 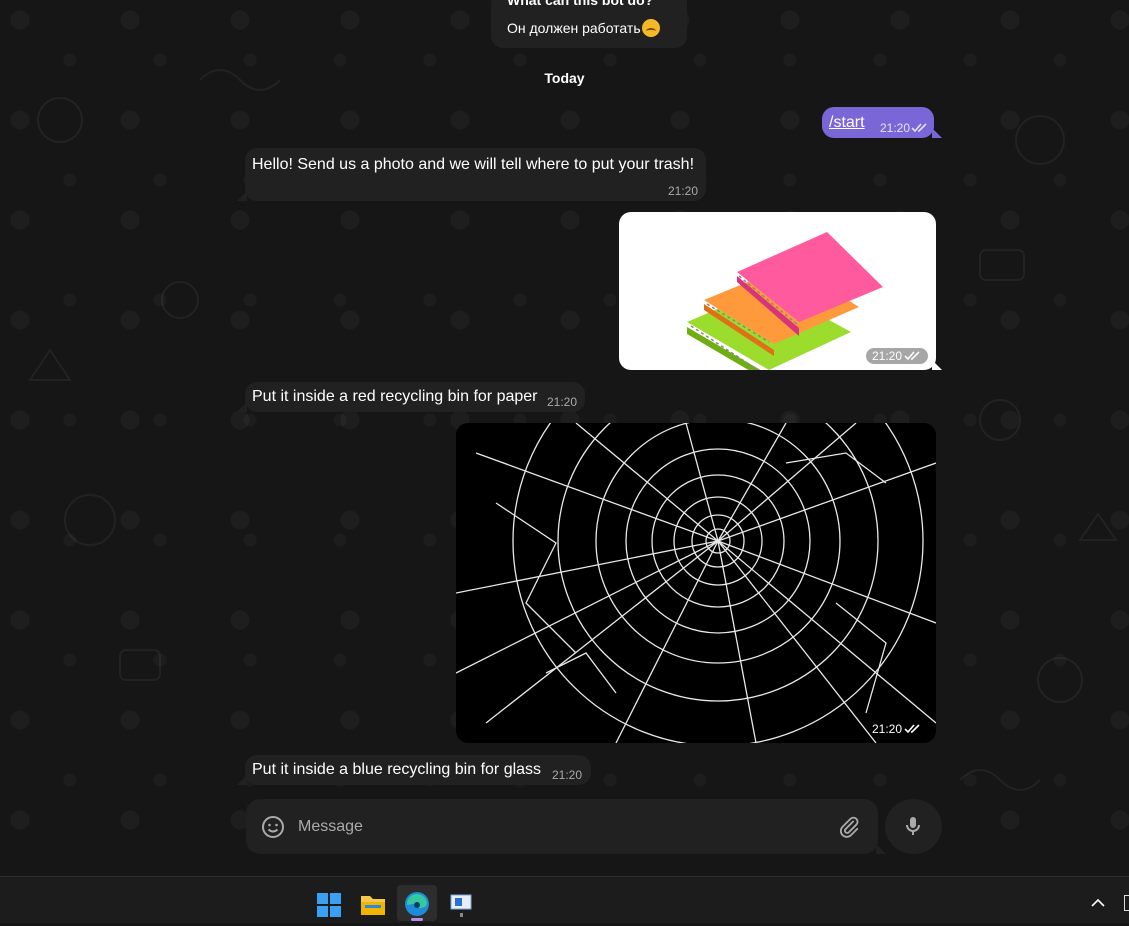 What do you see at coordinates (1126, 903) in the screenshot?
I see `tray-edge-fragment` at bounding box center [1126, 903].